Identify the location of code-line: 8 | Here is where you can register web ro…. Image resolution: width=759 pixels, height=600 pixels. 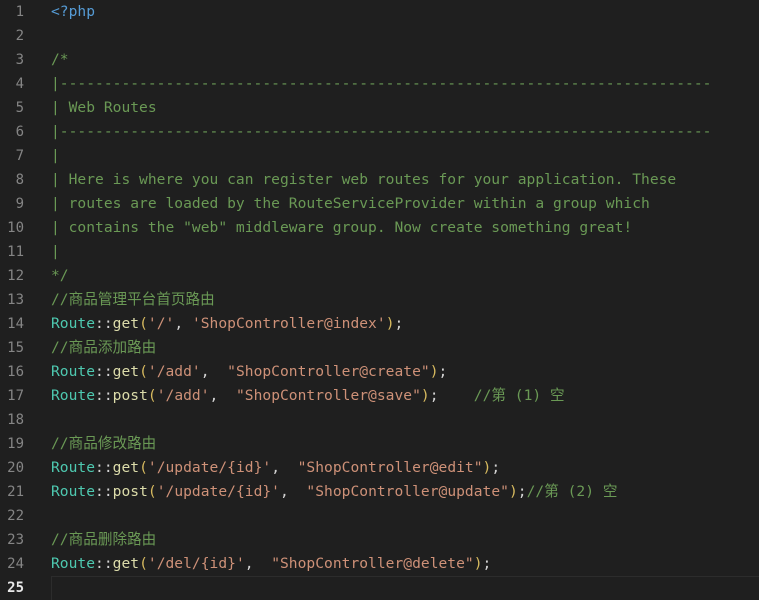
(379, 180).